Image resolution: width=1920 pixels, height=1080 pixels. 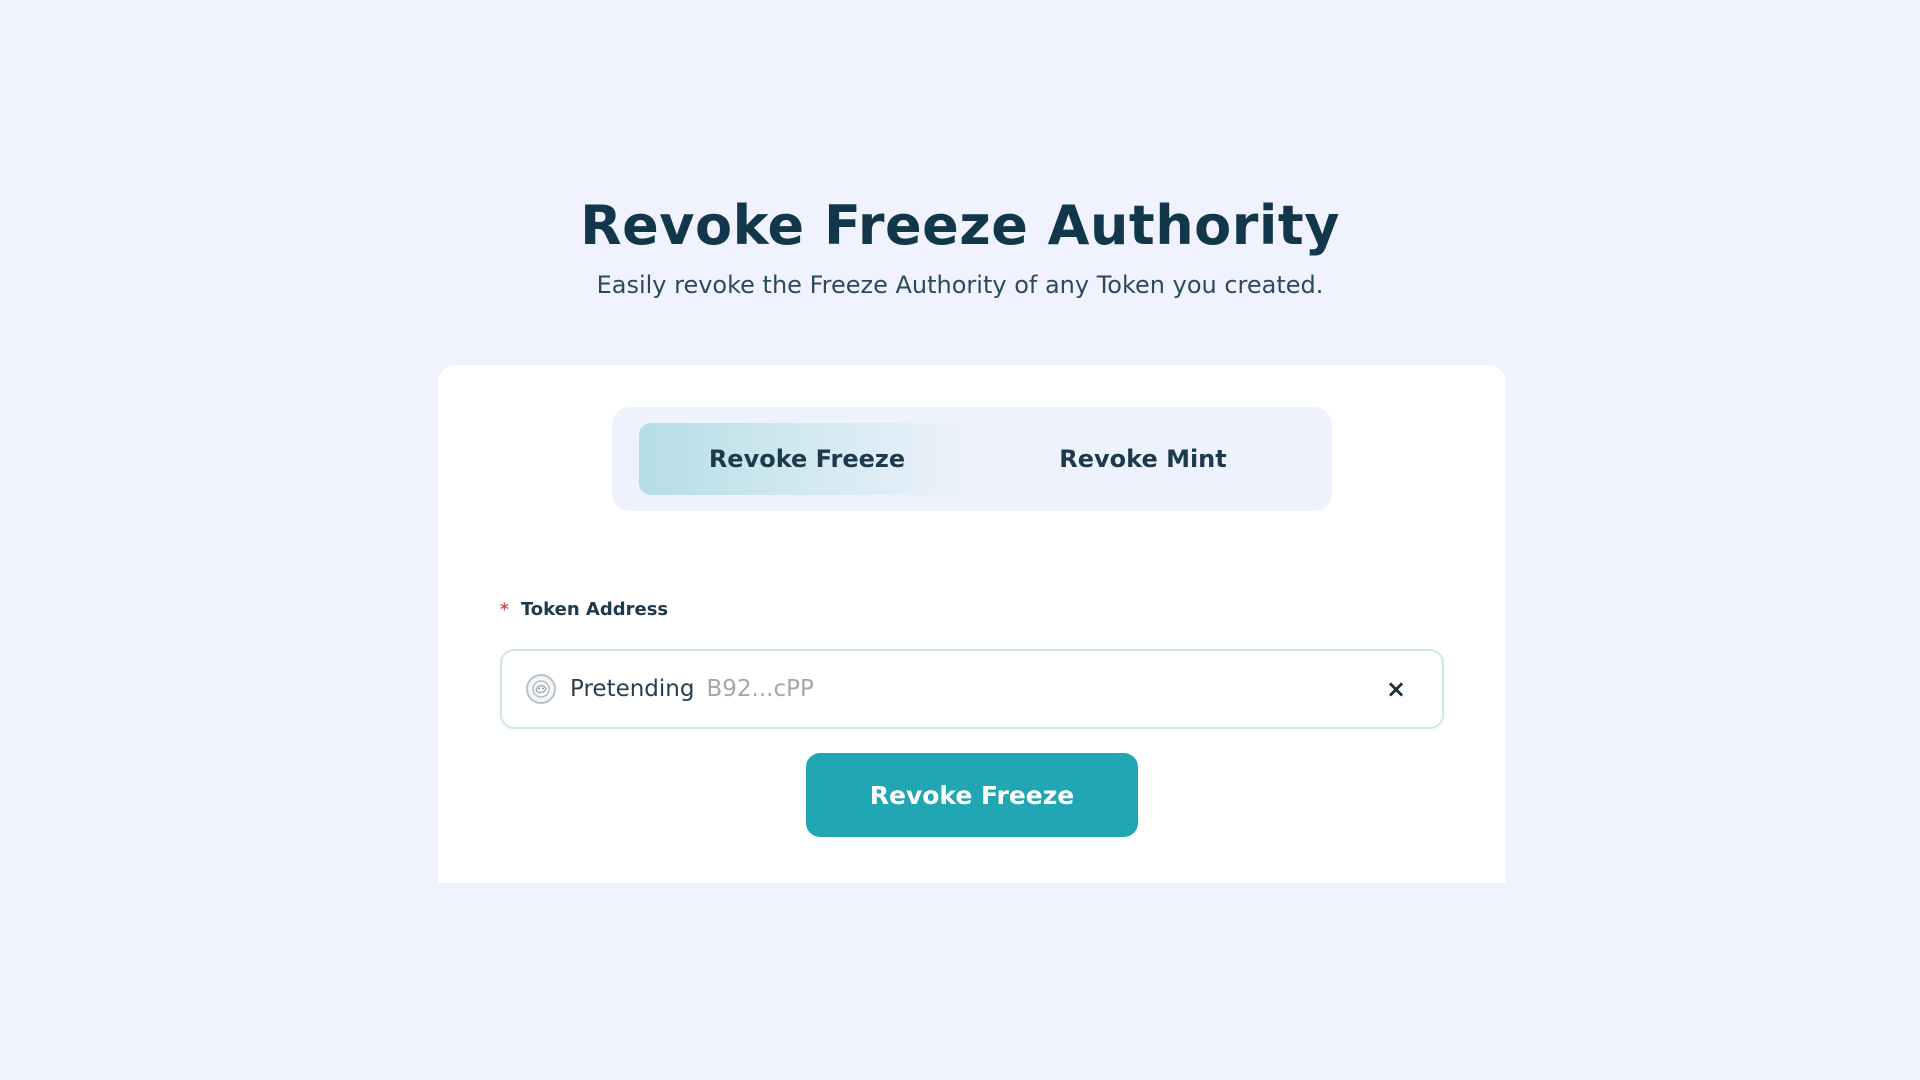 I want to click on token-address-label-text: Token Address, so click(x=594, y=609).